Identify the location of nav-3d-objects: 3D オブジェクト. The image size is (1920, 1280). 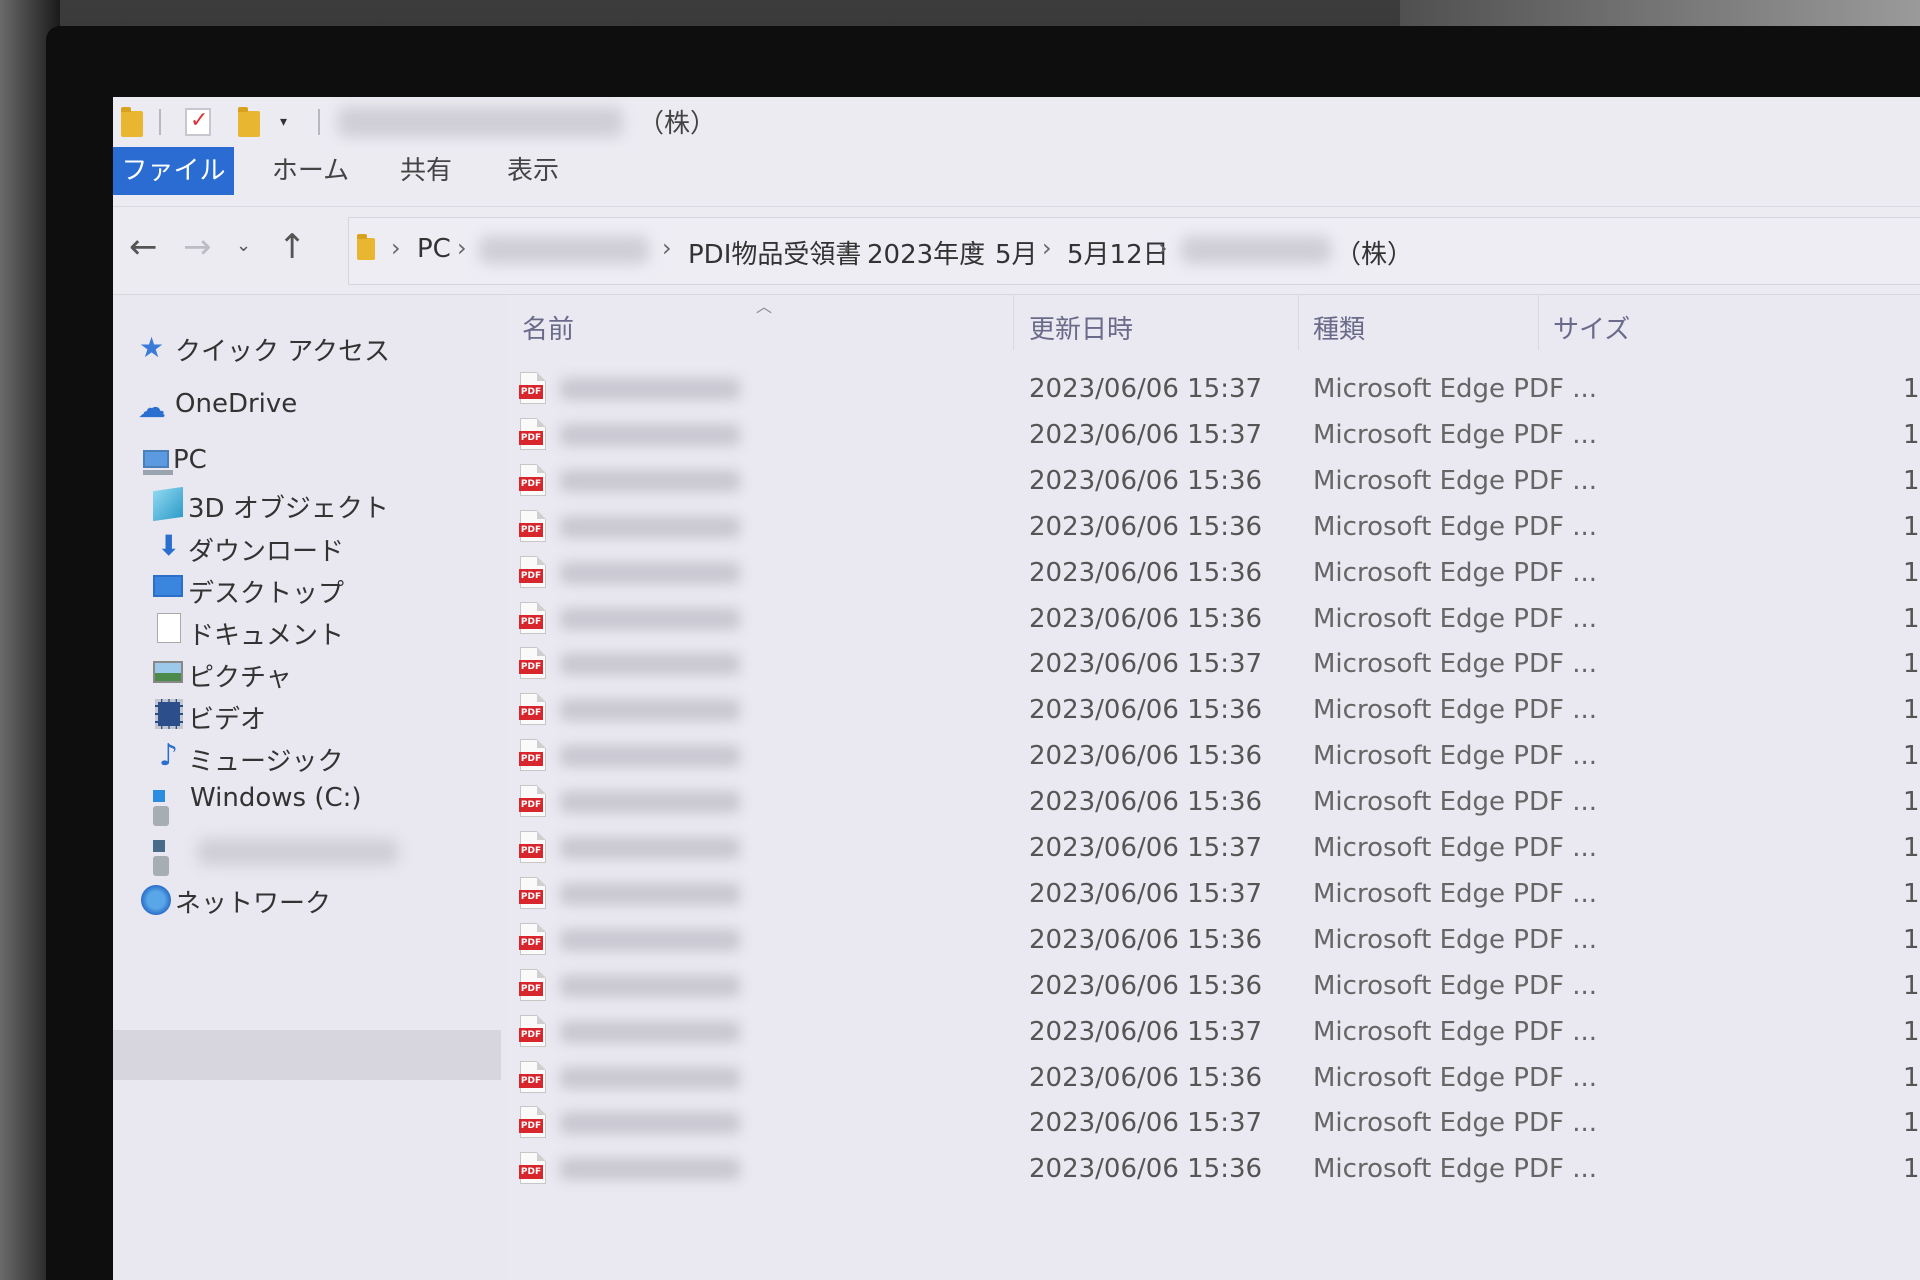
(288, 506).